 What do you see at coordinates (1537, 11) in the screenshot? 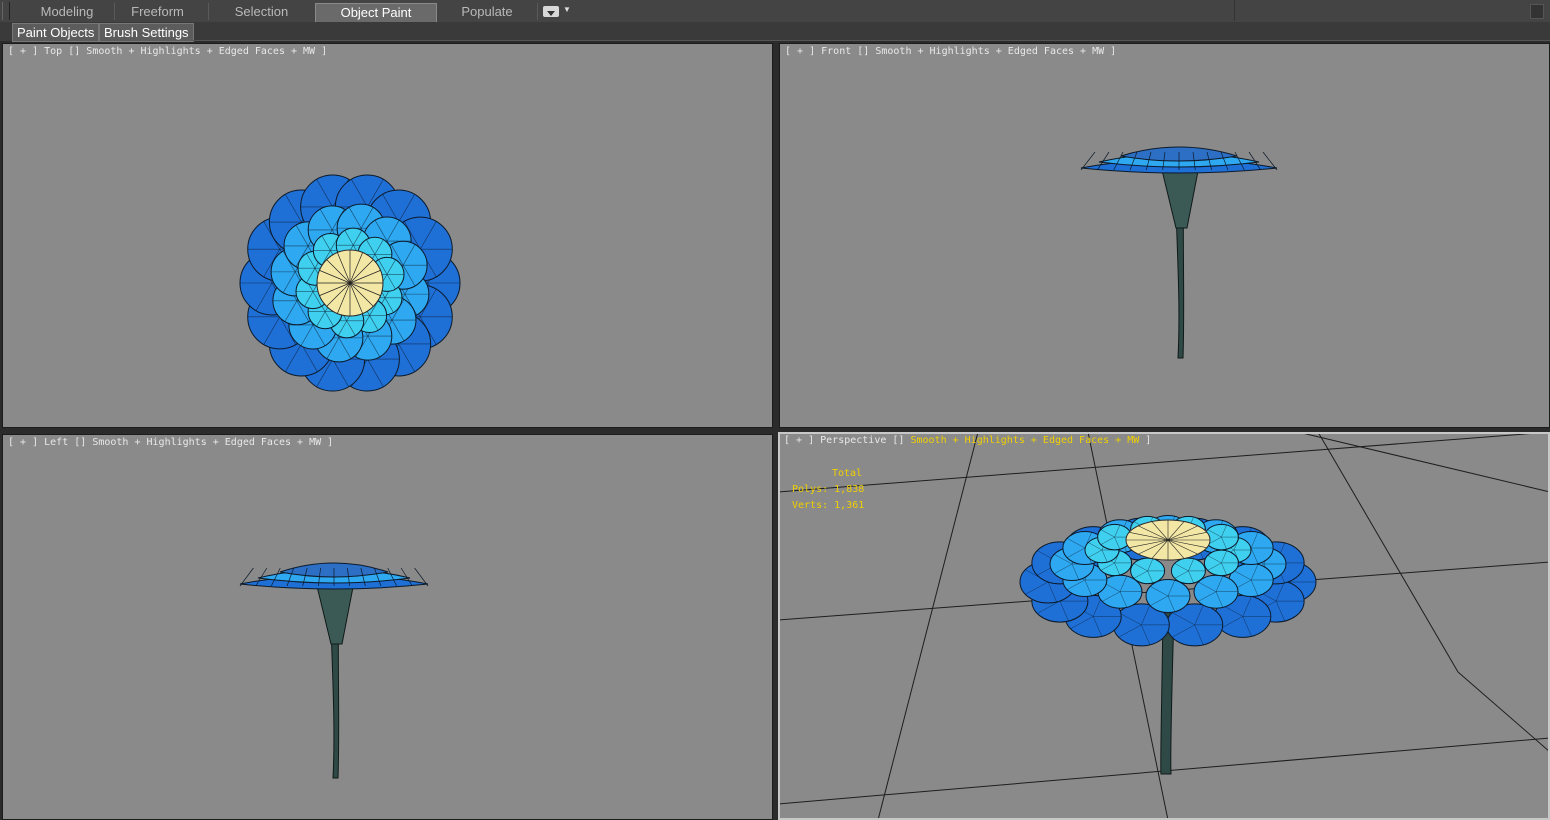
I see `ribbon-minimize-button` at bounding box center [1537, 11].